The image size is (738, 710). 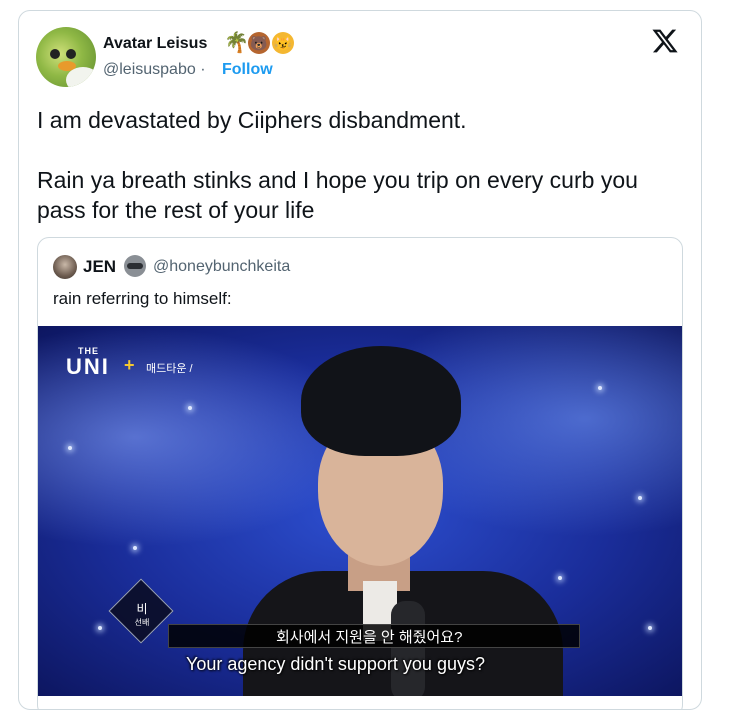 I want to click on bear-icon: 🐻, so click(x=259, y=43).